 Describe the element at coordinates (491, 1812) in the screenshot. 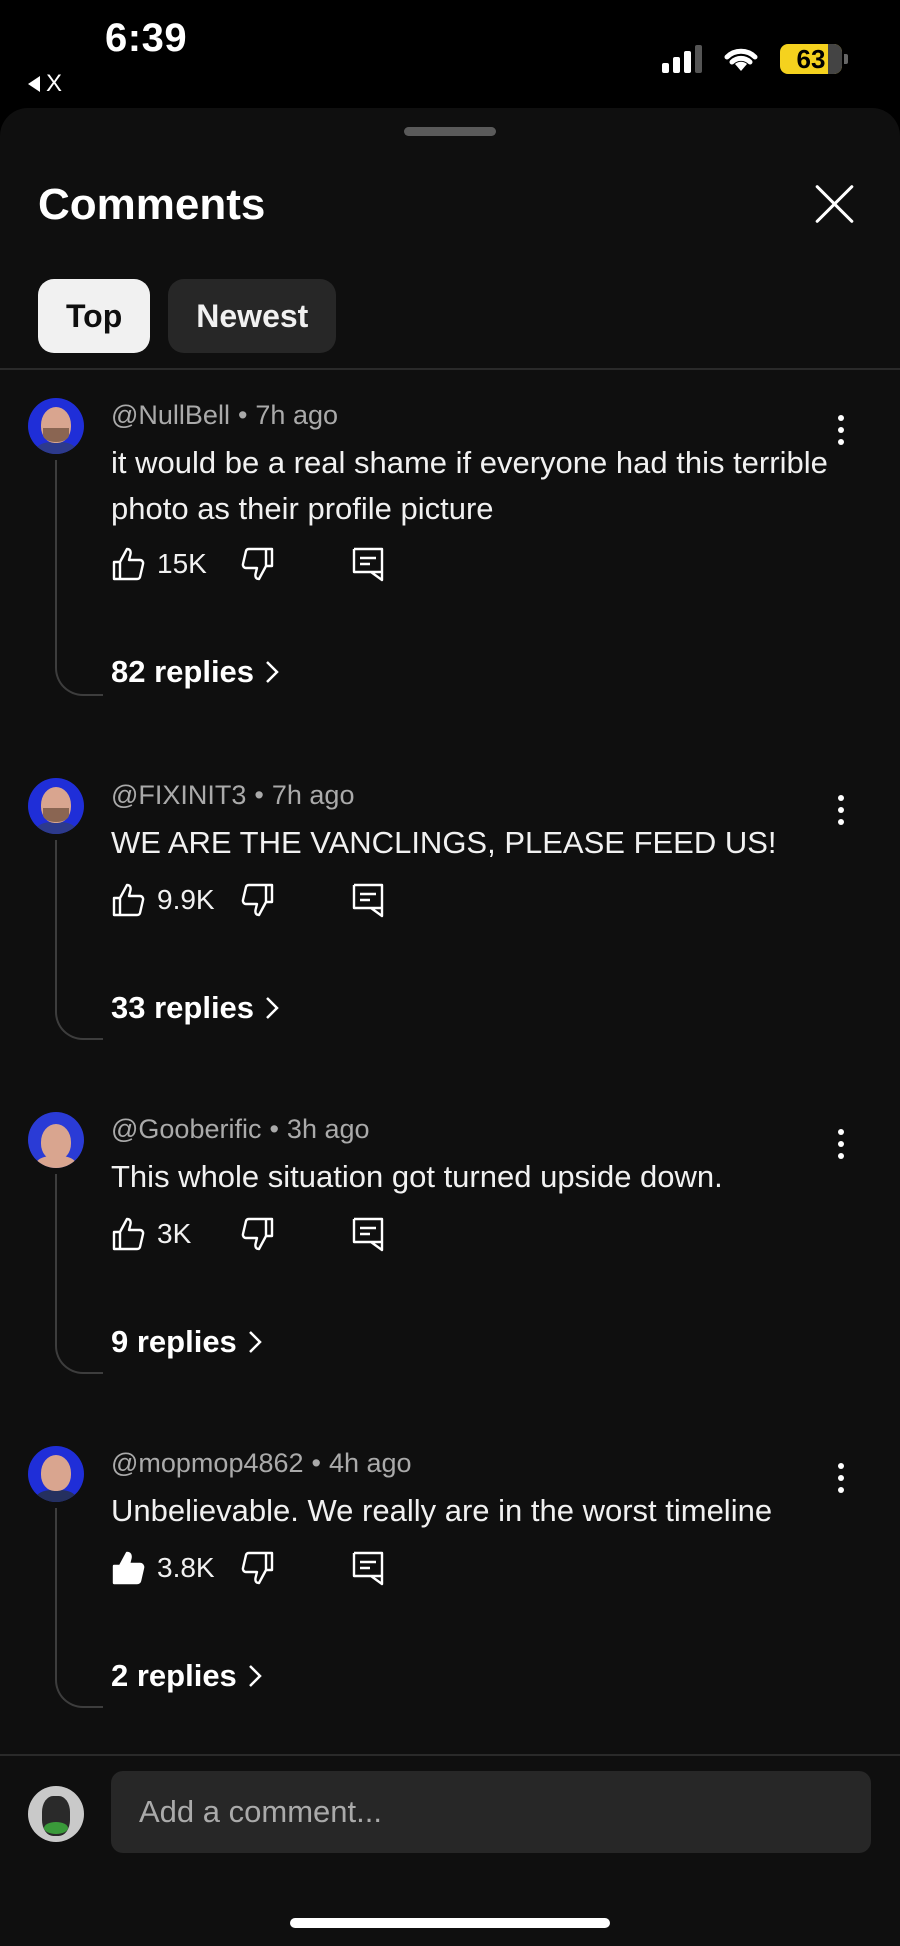

I see `add-comment-input` at that location.